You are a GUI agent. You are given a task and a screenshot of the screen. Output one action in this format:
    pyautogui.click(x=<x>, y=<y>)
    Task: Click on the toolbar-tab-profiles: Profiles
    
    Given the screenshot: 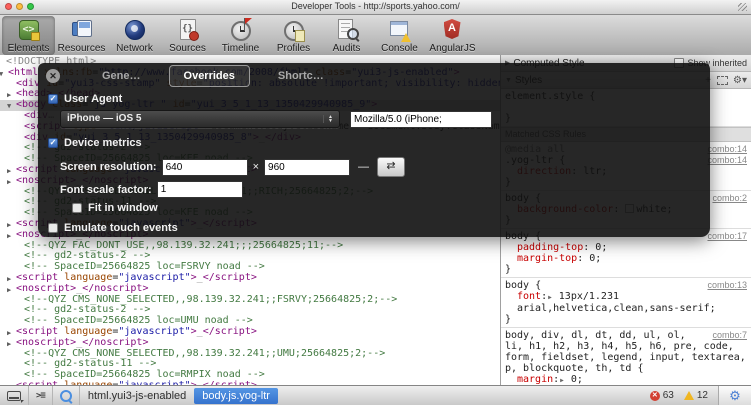 What is the action you would take?
    pyautogui.click(x=293, y=35)
    